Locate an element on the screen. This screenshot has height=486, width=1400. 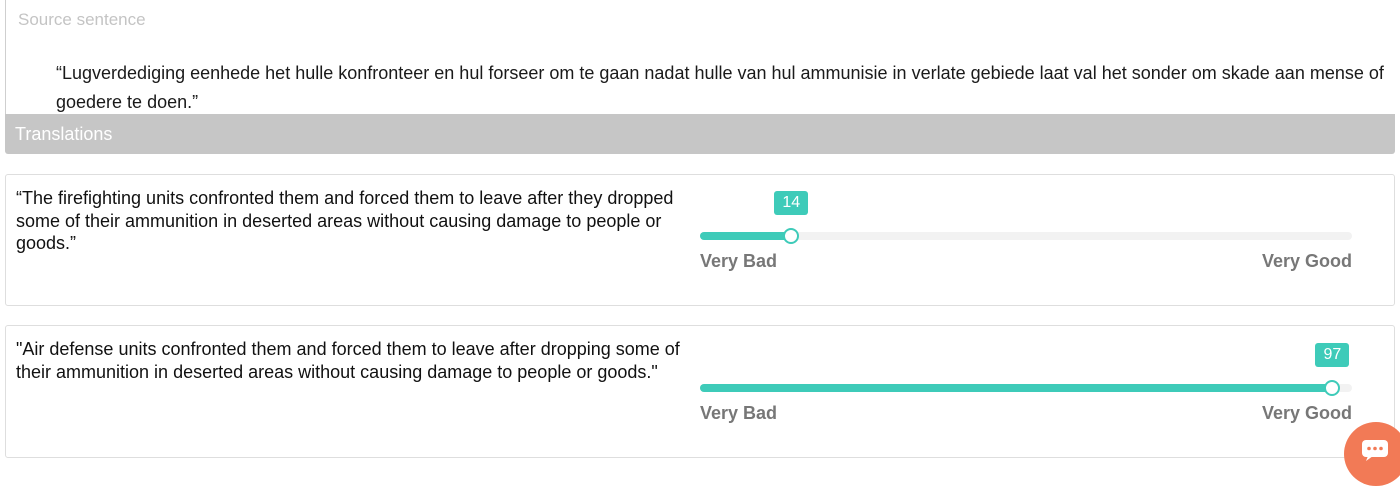
chat-button is located at coordinates (1372, 454).